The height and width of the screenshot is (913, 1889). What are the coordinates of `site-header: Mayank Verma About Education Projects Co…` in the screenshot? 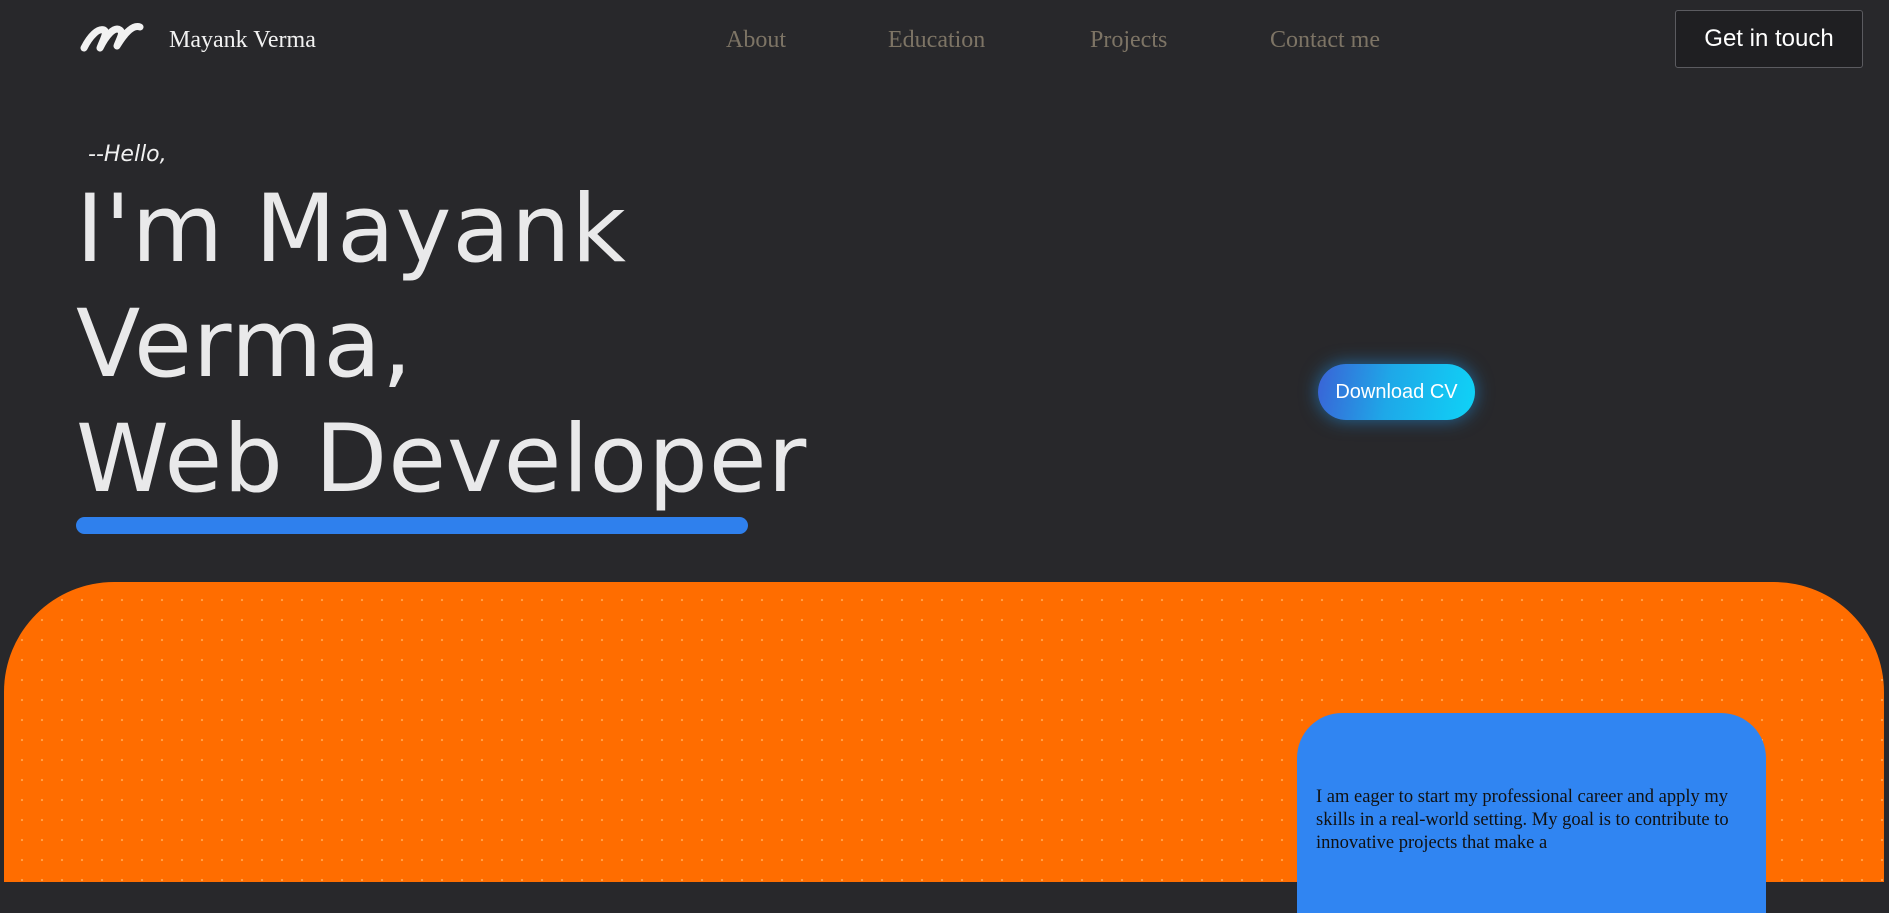 It's located at (944, 40).